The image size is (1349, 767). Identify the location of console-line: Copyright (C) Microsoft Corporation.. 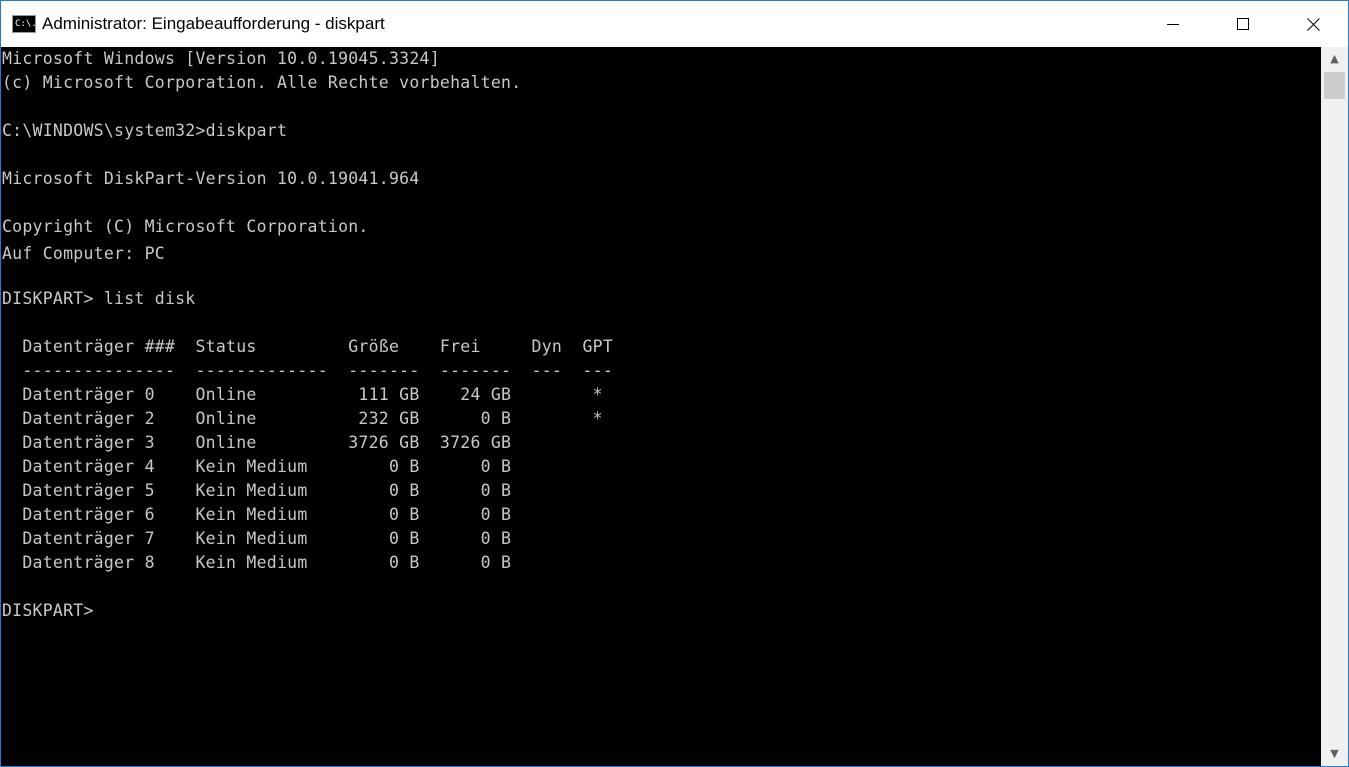
(185, 226).